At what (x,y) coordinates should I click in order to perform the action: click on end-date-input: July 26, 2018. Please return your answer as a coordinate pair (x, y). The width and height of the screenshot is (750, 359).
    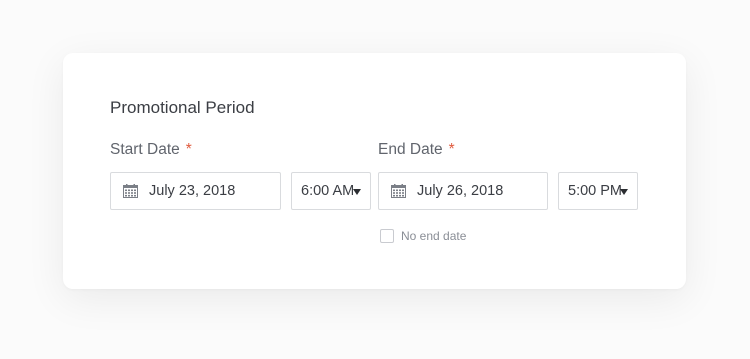
    Looking at the image, I should click on (463, 191).